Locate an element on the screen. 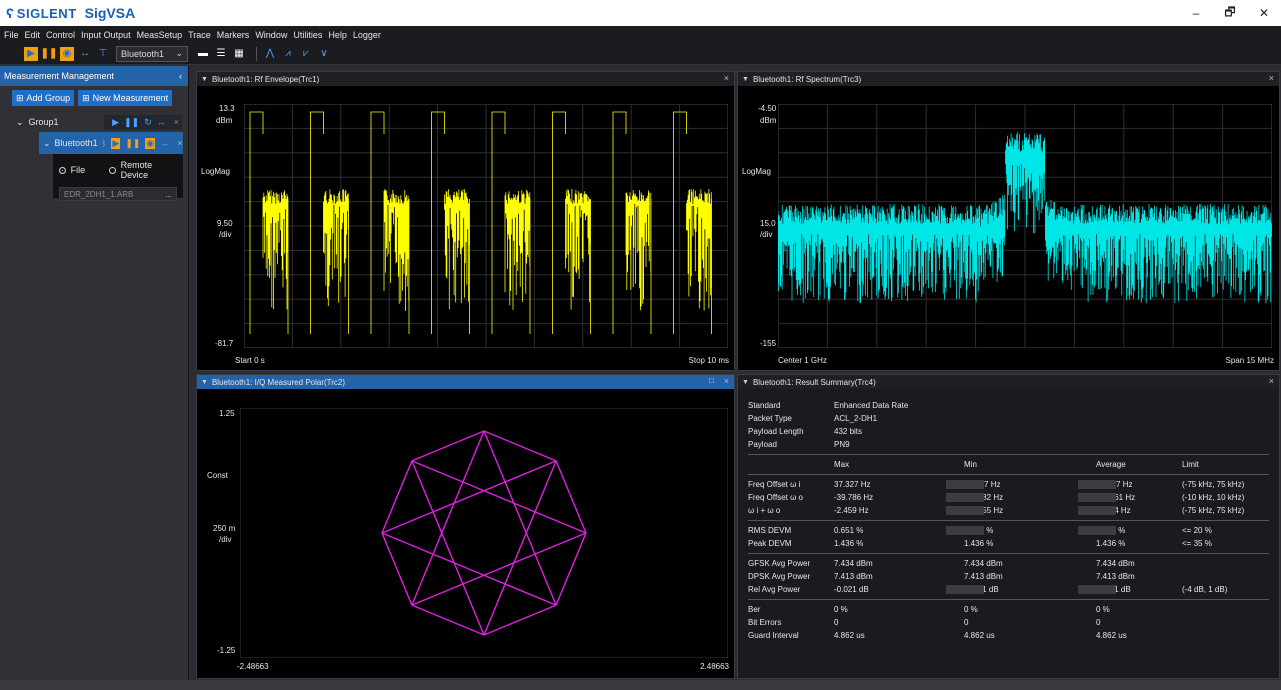 This screenshot has height=690, width=1281. menu-edit: Edit is located at coordinates (33, 35).